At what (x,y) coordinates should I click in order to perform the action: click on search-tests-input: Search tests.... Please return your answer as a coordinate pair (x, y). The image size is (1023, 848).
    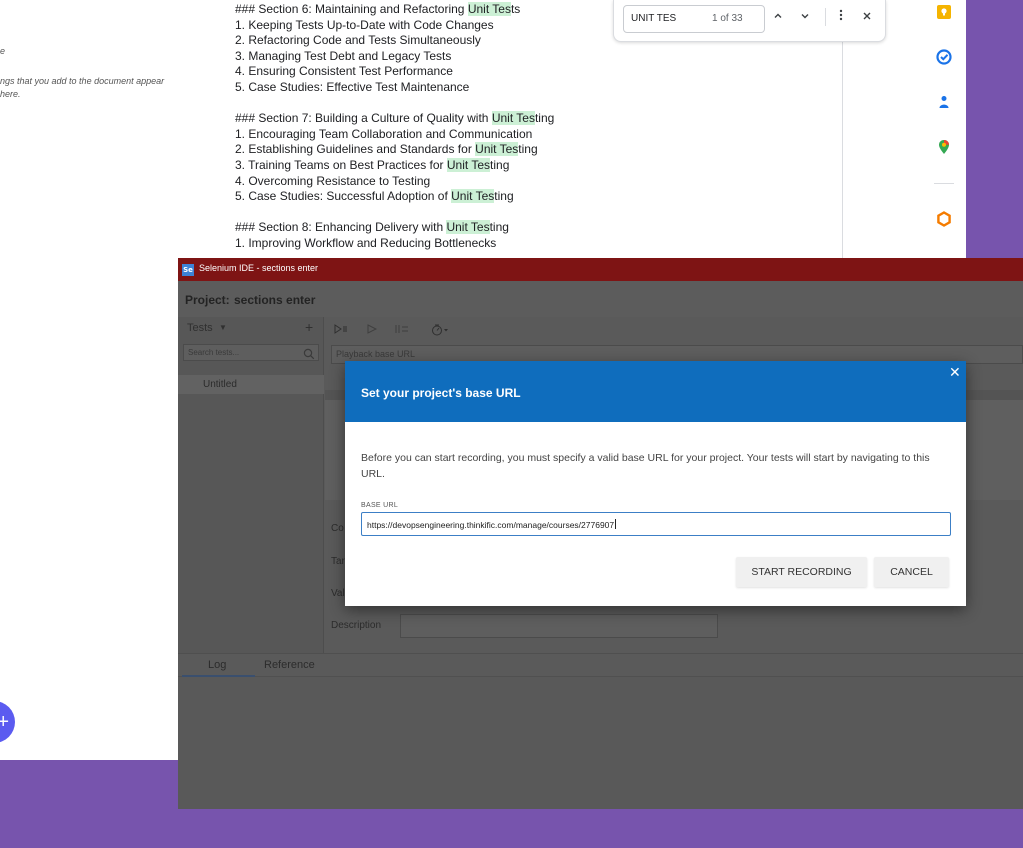
    Looking at the image, I should click on (251, 352).